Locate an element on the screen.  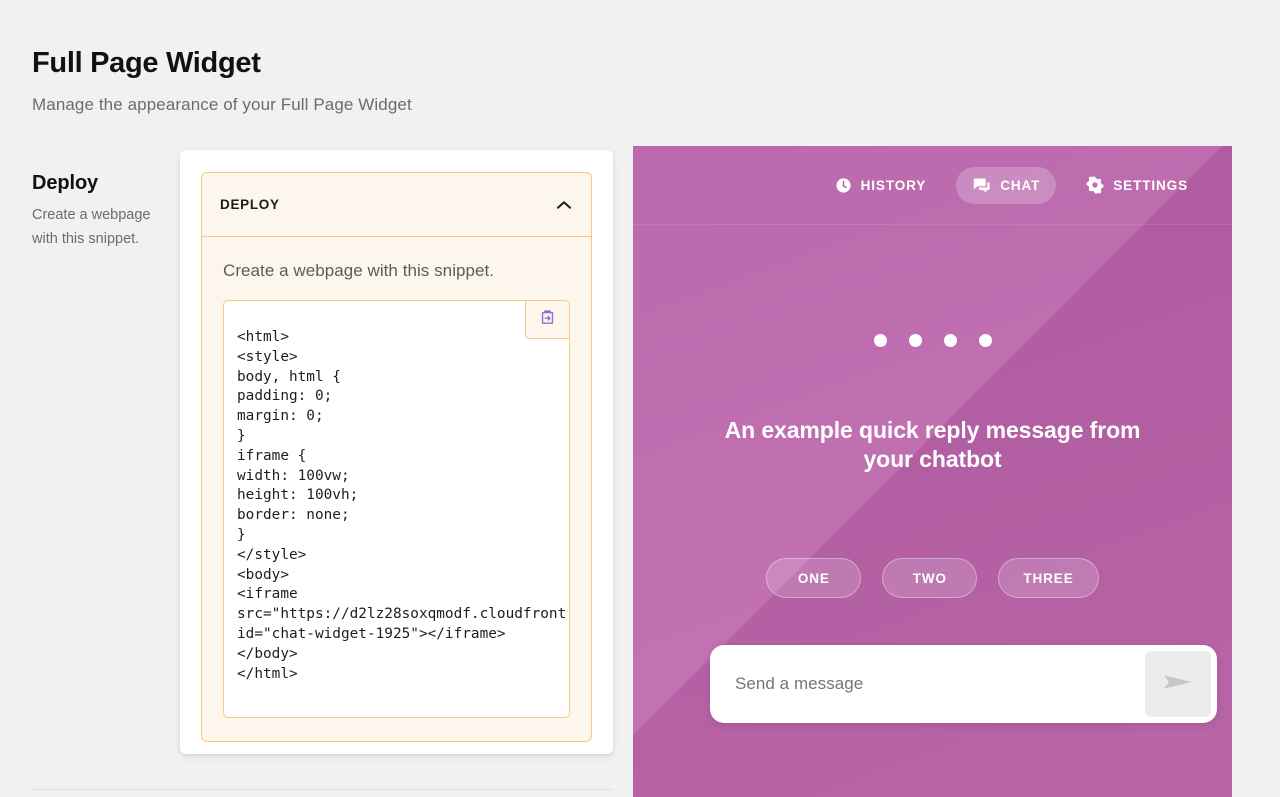
tab-settings-label: SETTINGS is located at coordinates (1150, 185).